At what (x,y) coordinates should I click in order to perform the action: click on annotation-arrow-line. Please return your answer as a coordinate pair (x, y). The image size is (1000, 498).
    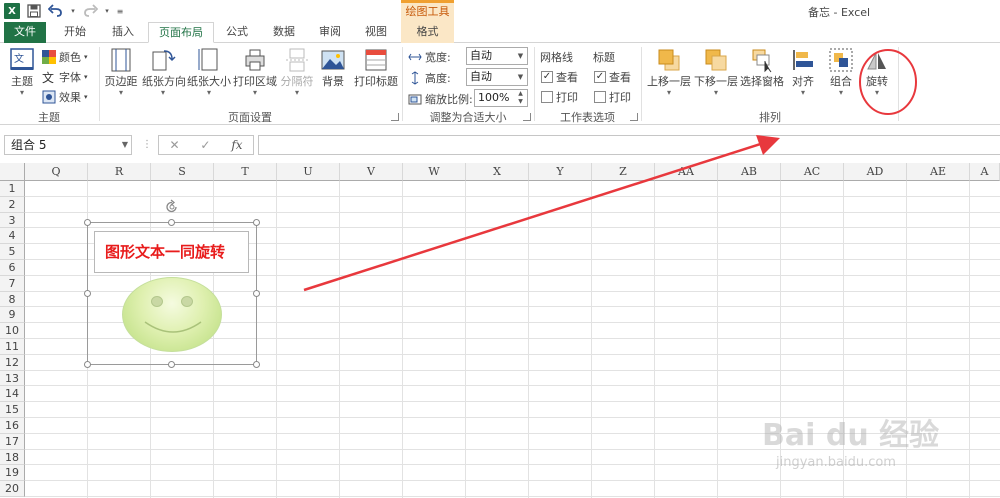
    Looking at the image, I should click on (537, 215).